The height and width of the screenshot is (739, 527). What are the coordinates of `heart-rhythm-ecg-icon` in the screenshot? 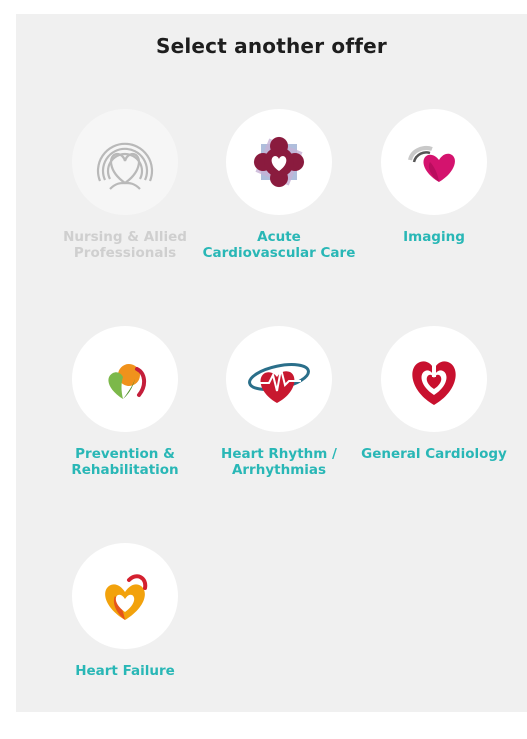 It's located at (279, 383).